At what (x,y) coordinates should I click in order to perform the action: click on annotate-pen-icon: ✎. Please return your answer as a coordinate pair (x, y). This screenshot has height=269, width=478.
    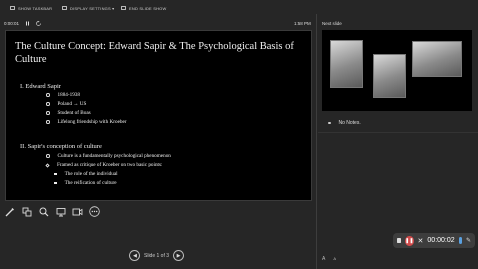
    Looking at the image, I should click on (468, 240).